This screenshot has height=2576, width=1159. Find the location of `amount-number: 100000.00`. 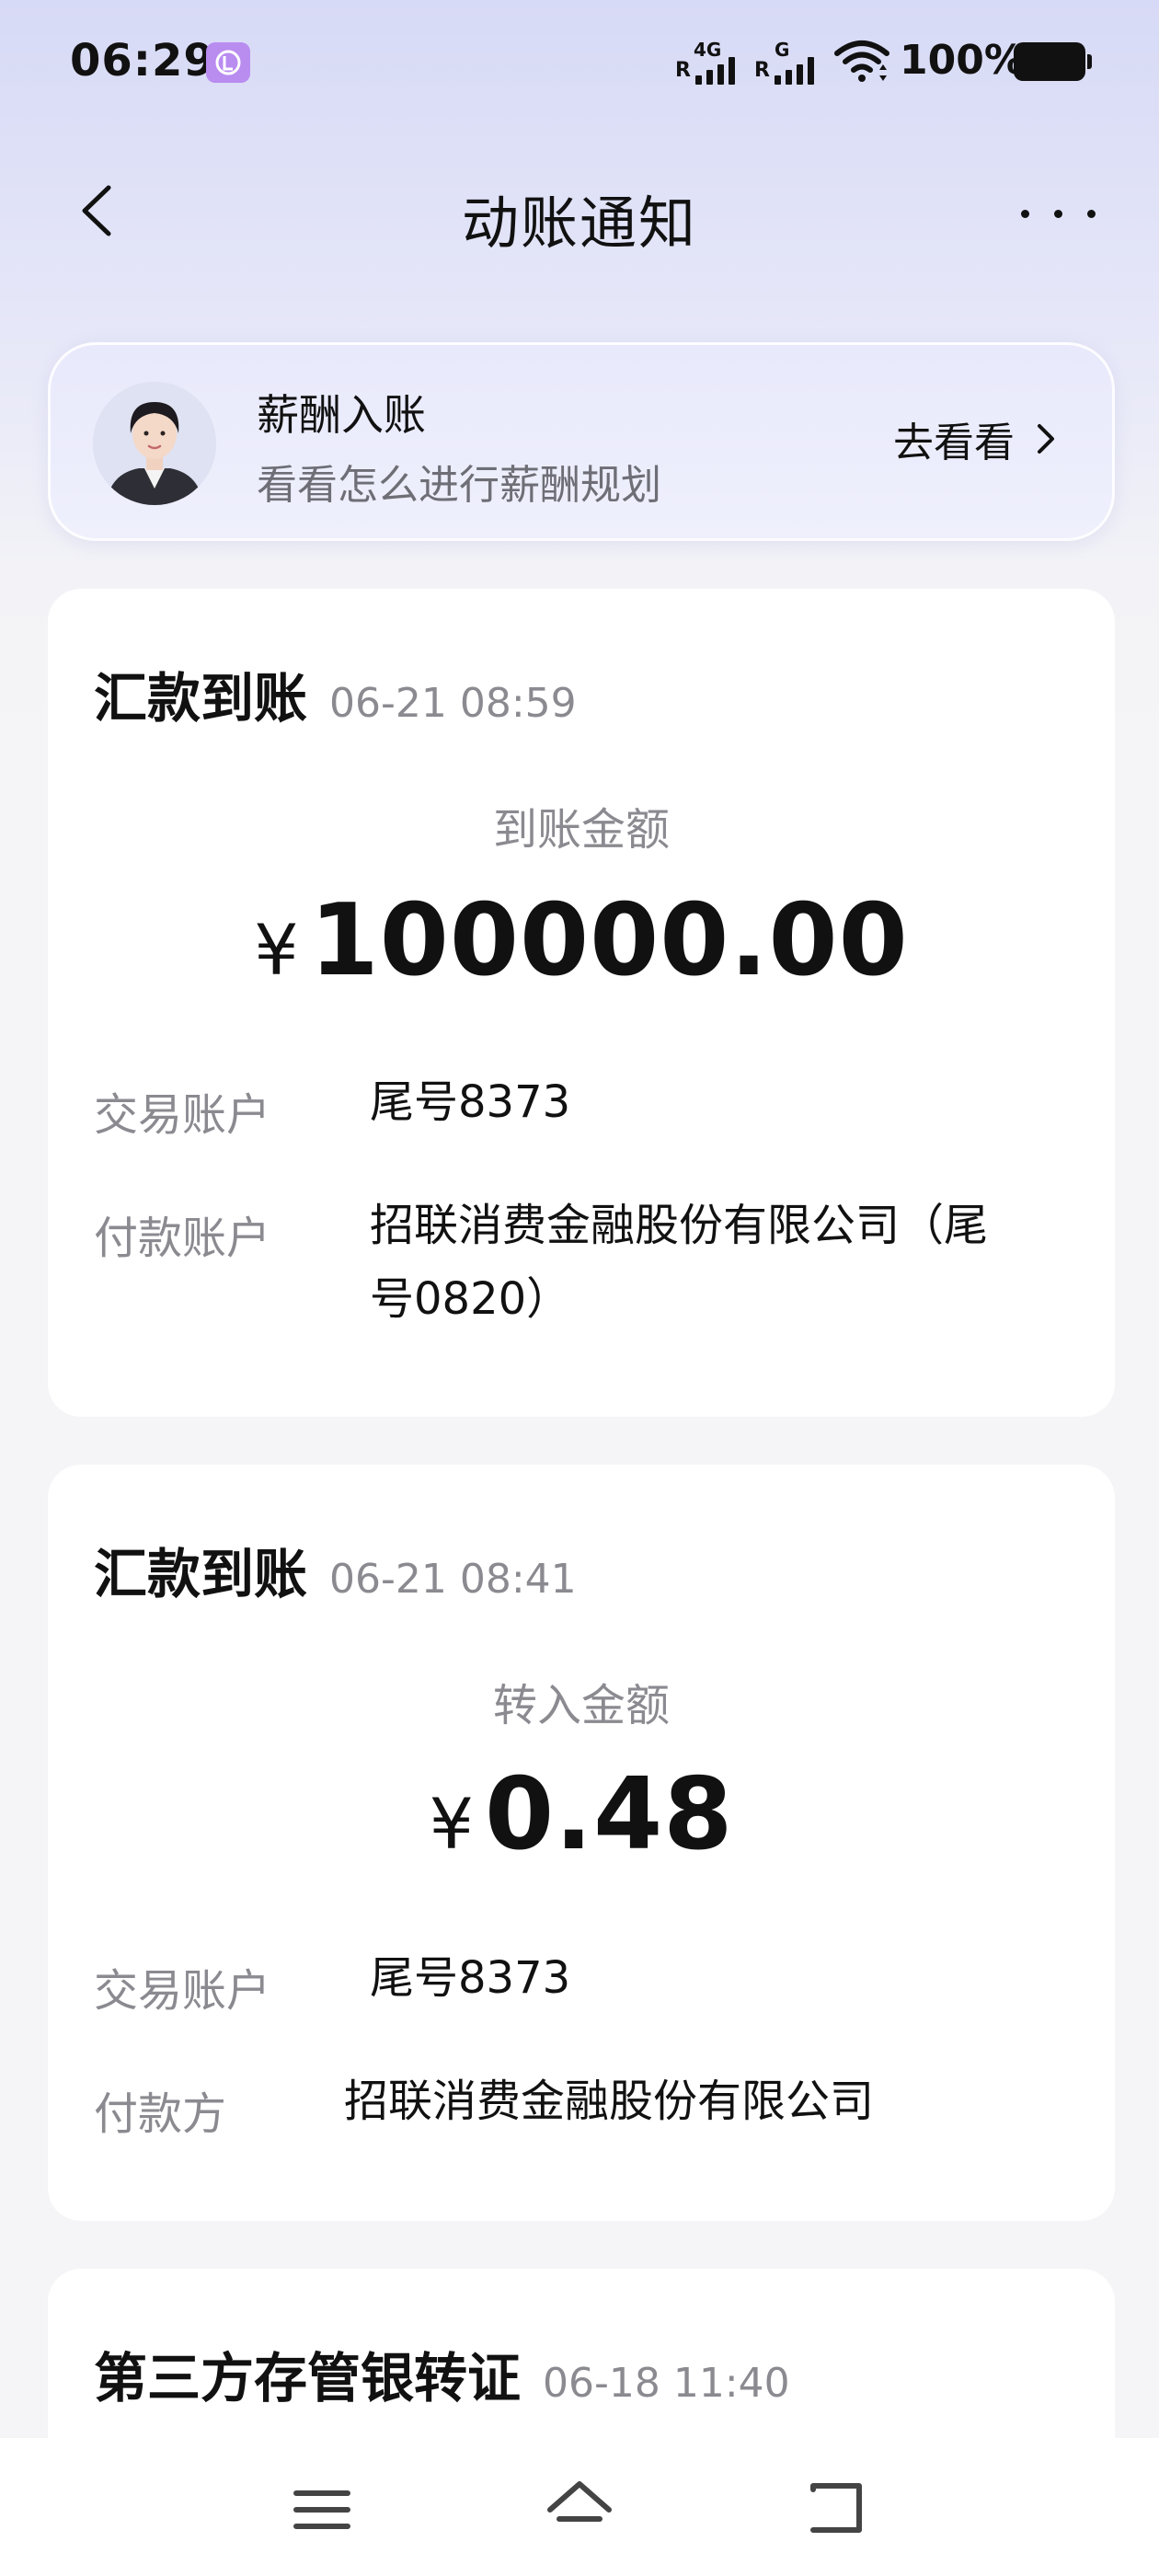

amount-number: 100000.00 is located at coordinates (609, 940).